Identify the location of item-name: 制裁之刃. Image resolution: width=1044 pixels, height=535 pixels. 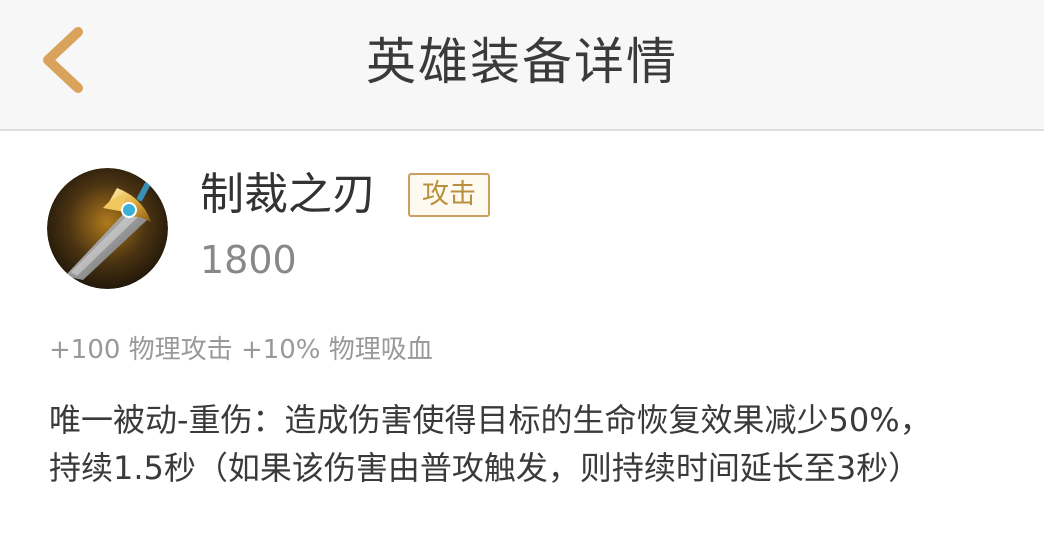
(288, 194).